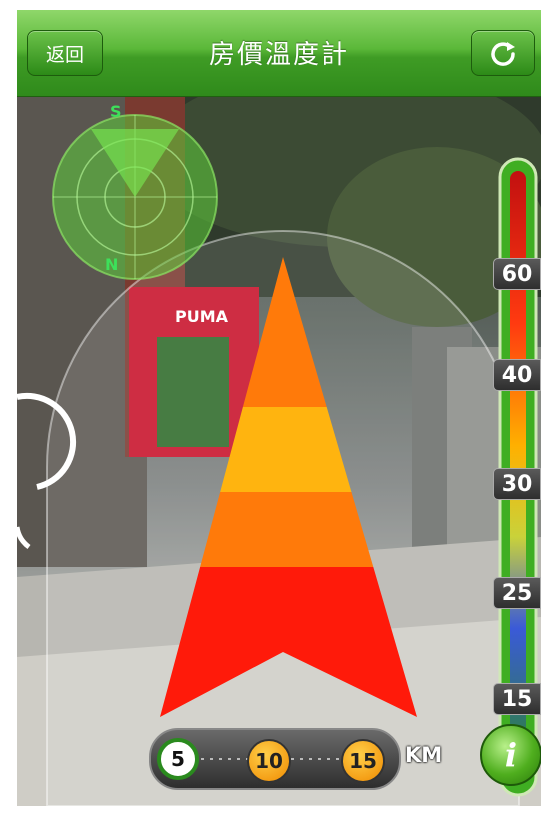 The image size is (543, 815). Describe the element at coordinates (517, 699) in the screenshot. I see `thermo-tick-15: 15` at that location.